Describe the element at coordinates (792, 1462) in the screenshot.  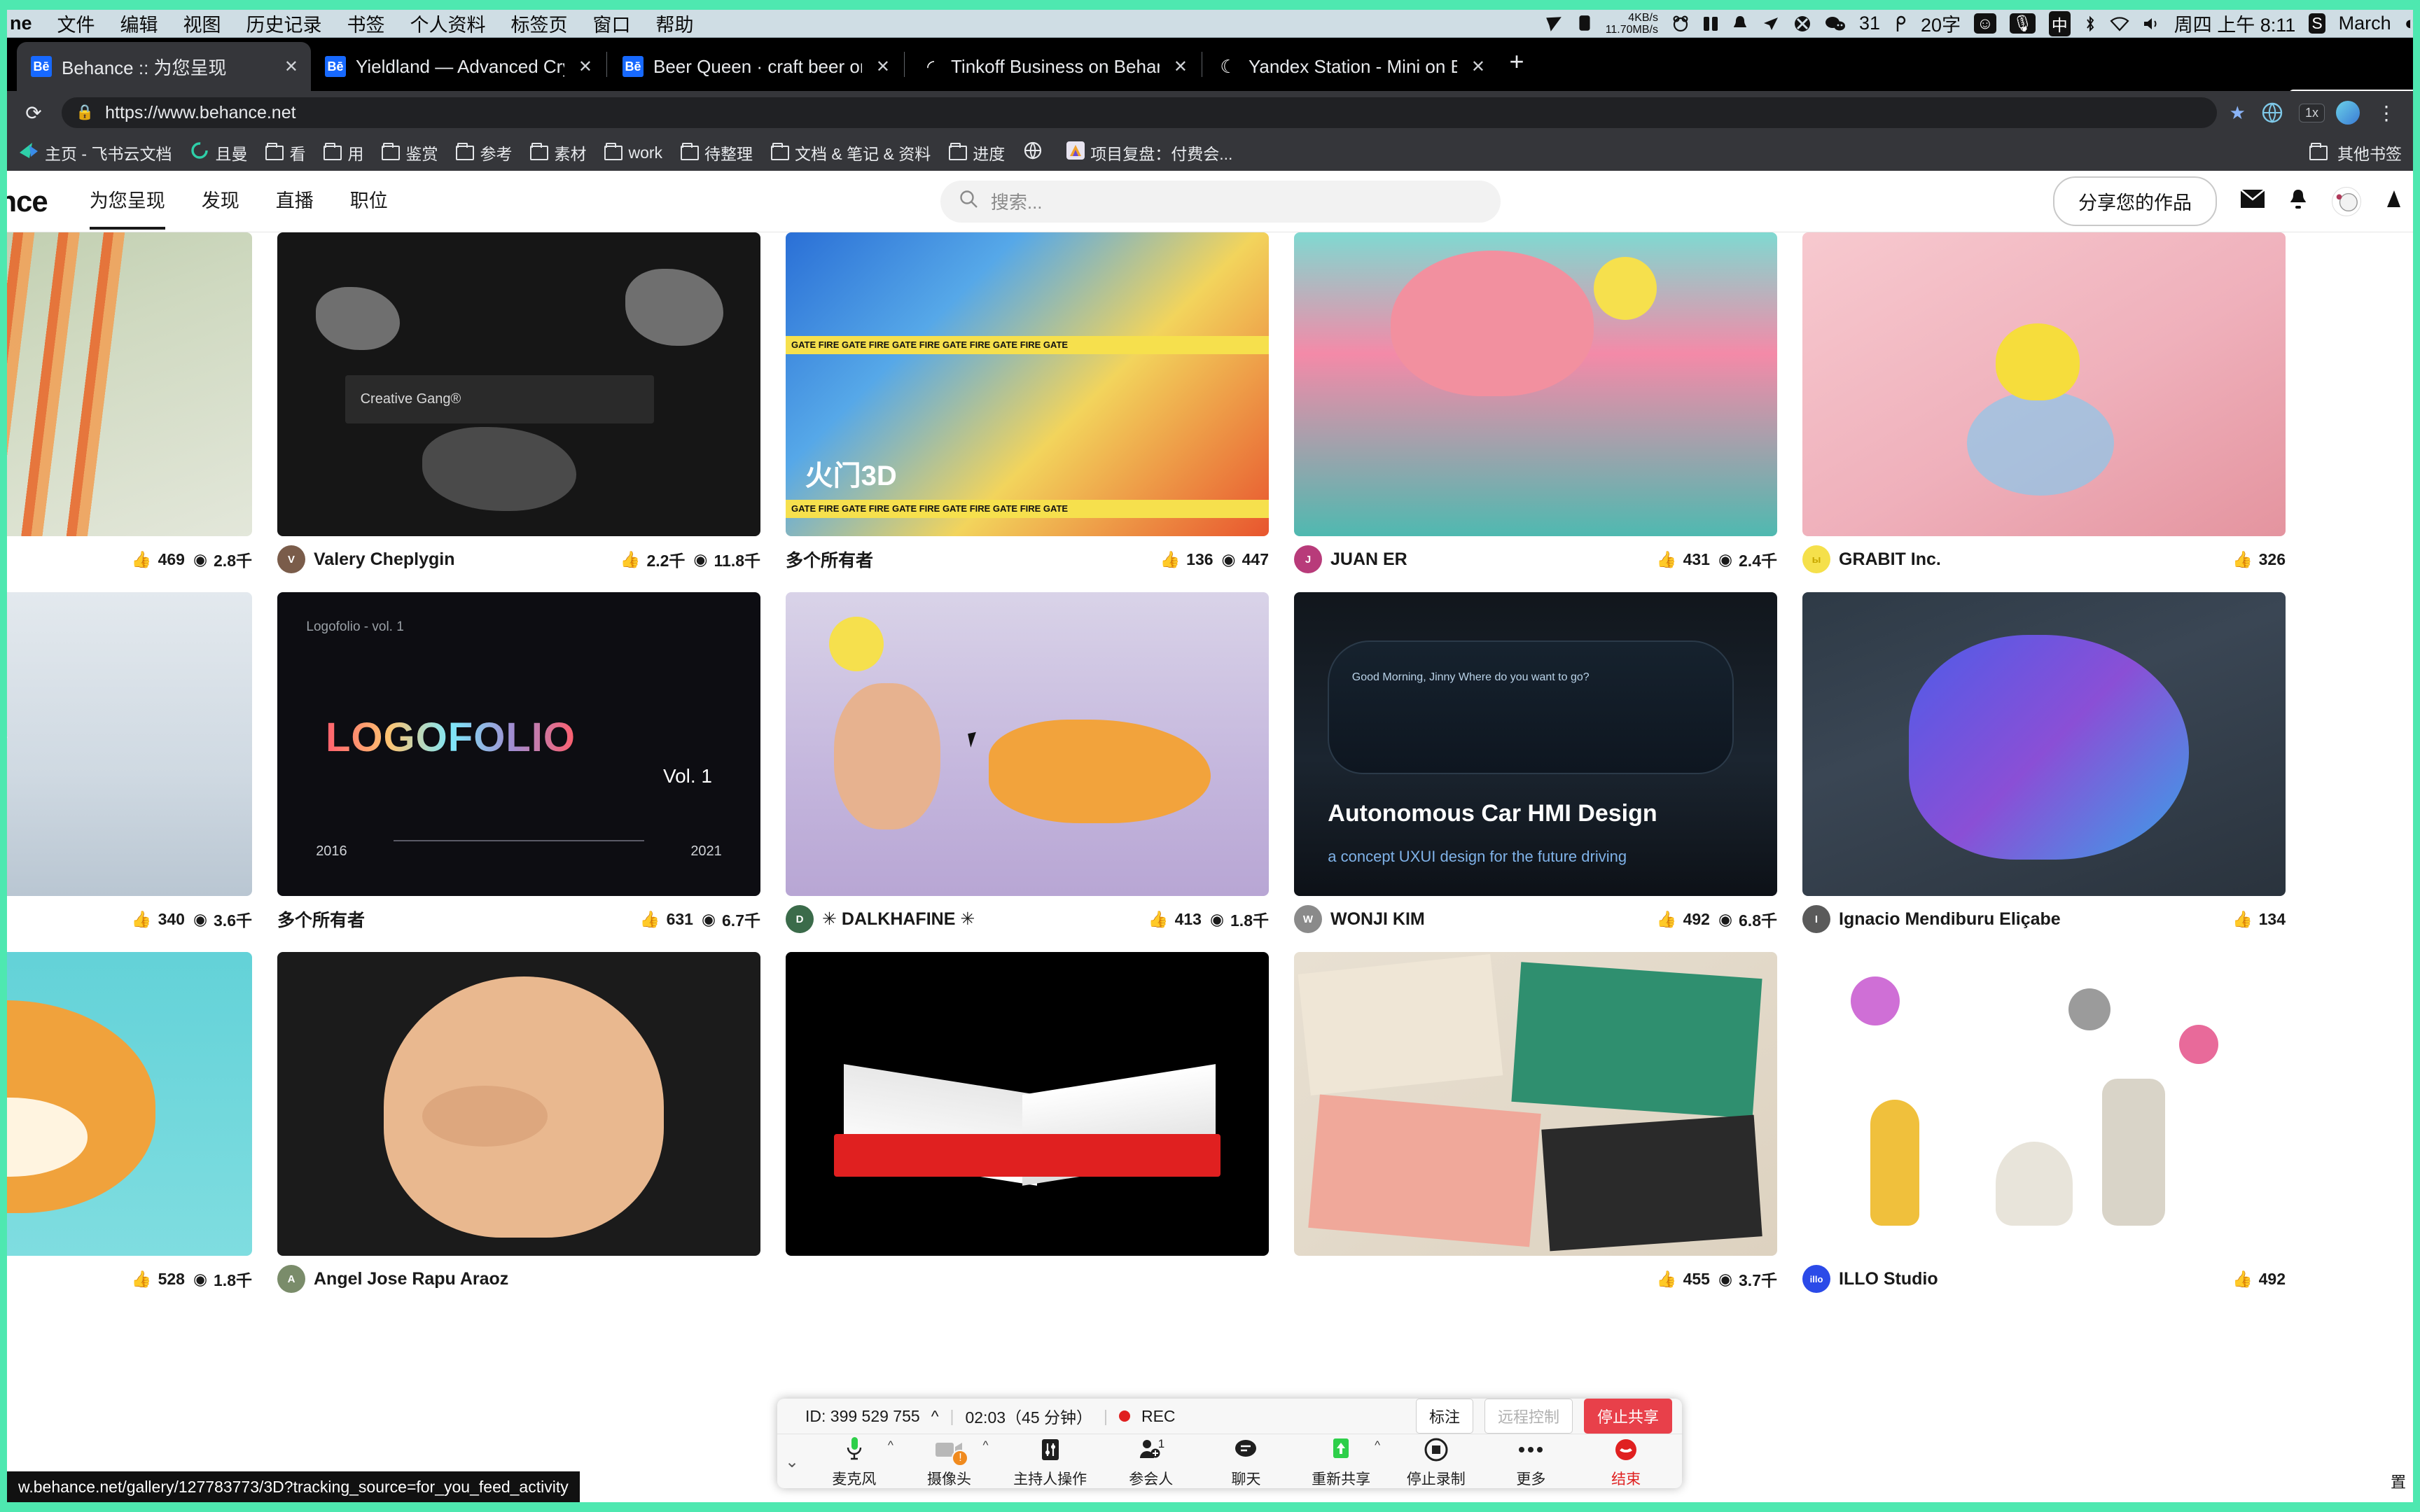
I see `chevron-down-icon: ⌄` at that location.